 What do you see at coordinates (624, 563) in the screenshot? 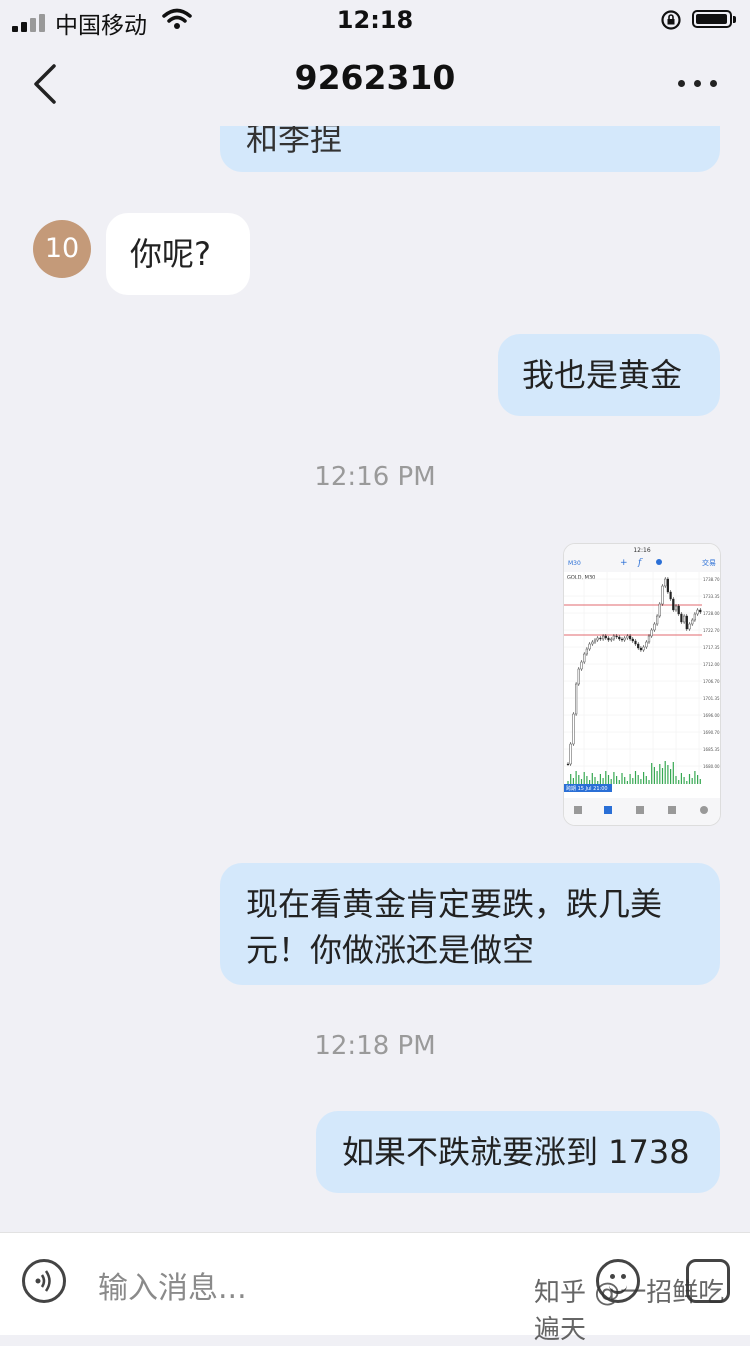
I see `crosshair-icon: +` at bounding box center [624, 563].